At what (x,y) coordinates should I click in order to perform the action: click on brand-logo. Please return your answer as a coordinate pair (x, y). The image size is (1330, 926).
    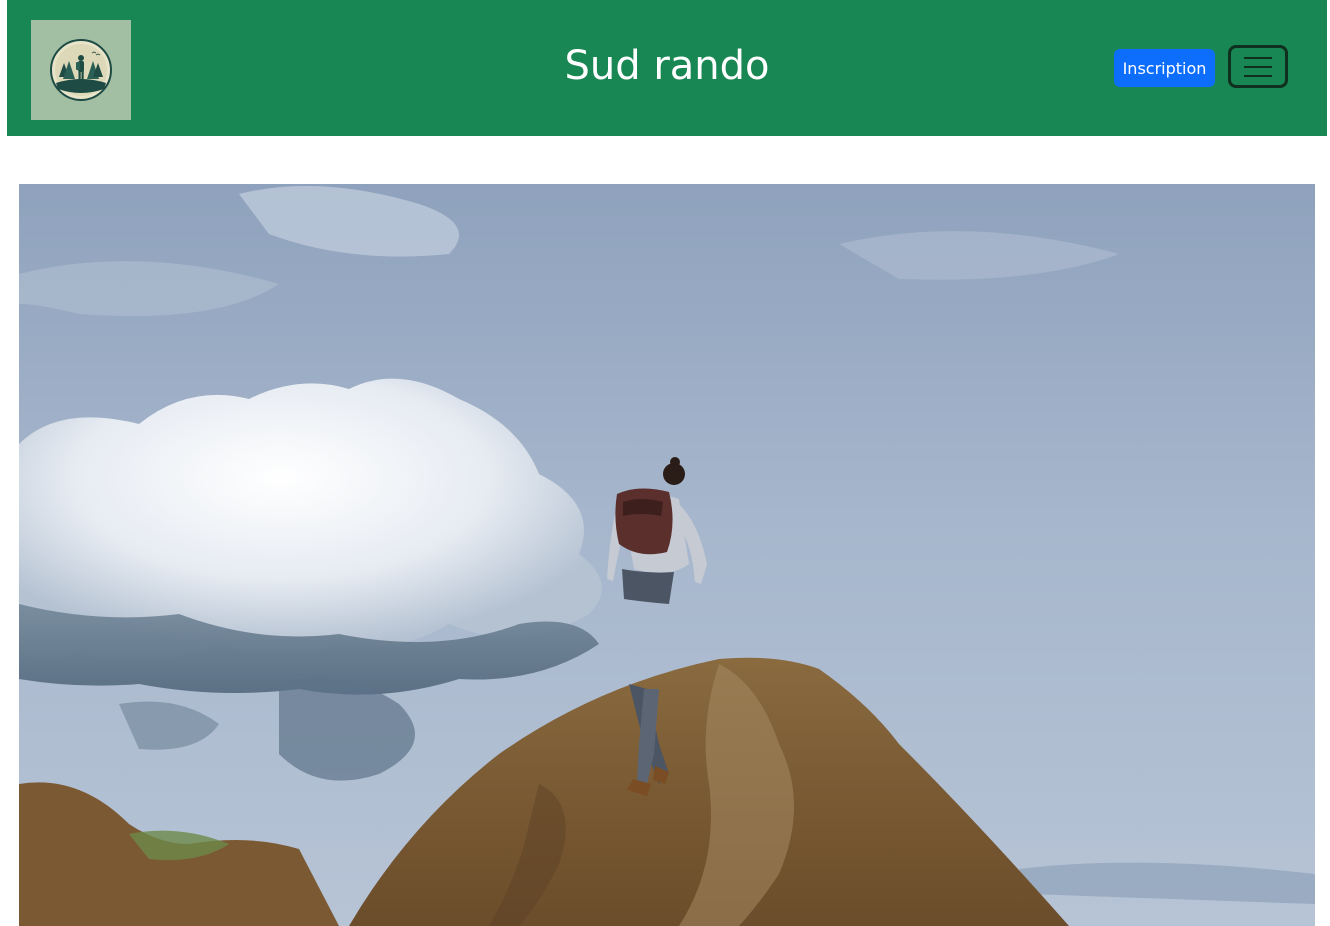
    Looking at the image, I should click on (81, 70).